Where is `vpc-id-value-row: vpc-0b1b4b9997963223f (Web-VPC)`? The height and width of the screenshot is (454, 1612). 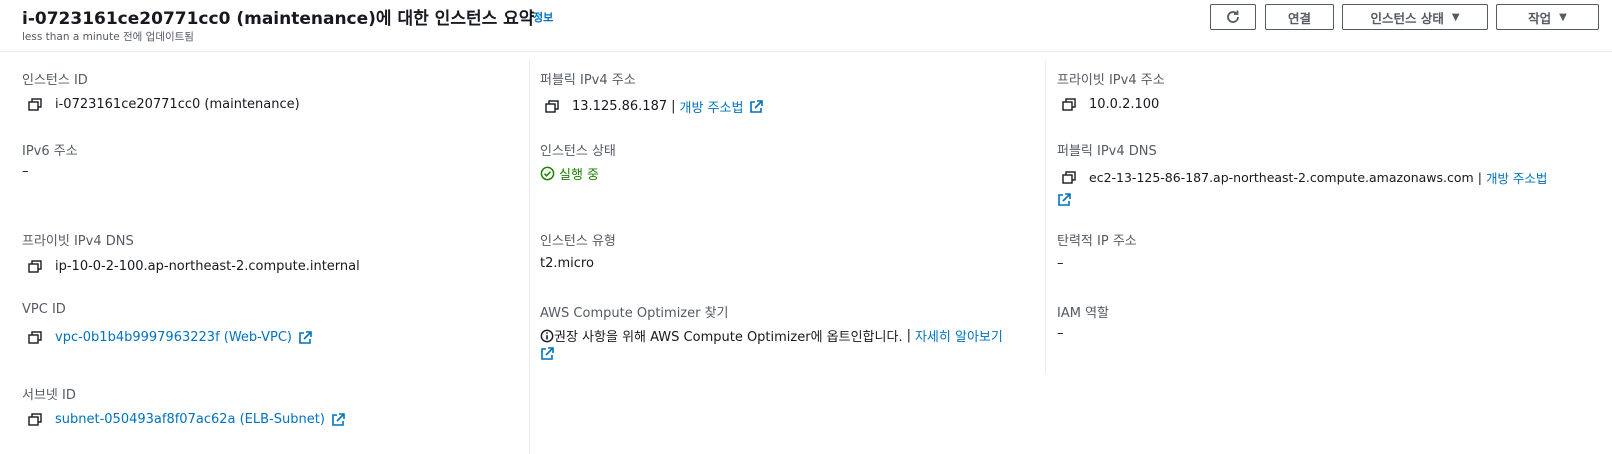
vpc-id-value-row: vpc-0b1b4b9997963223f (Web-VPC) is located at coordinates (170, 337).